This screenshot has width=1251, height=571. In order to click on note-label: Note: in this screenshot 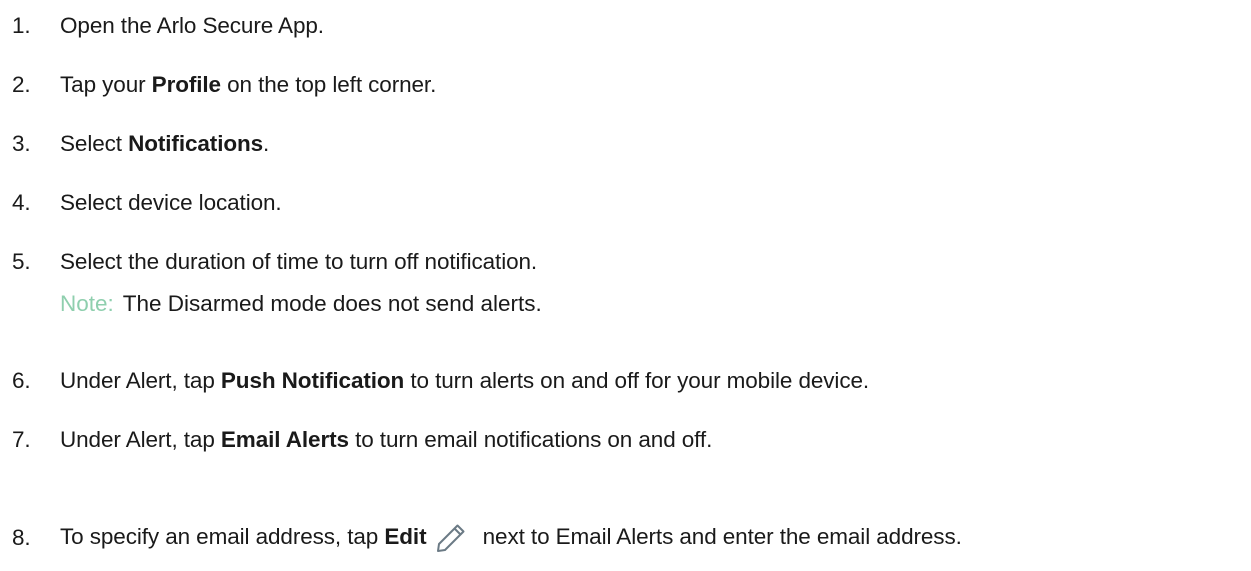, I will do `click(87, 303)`.